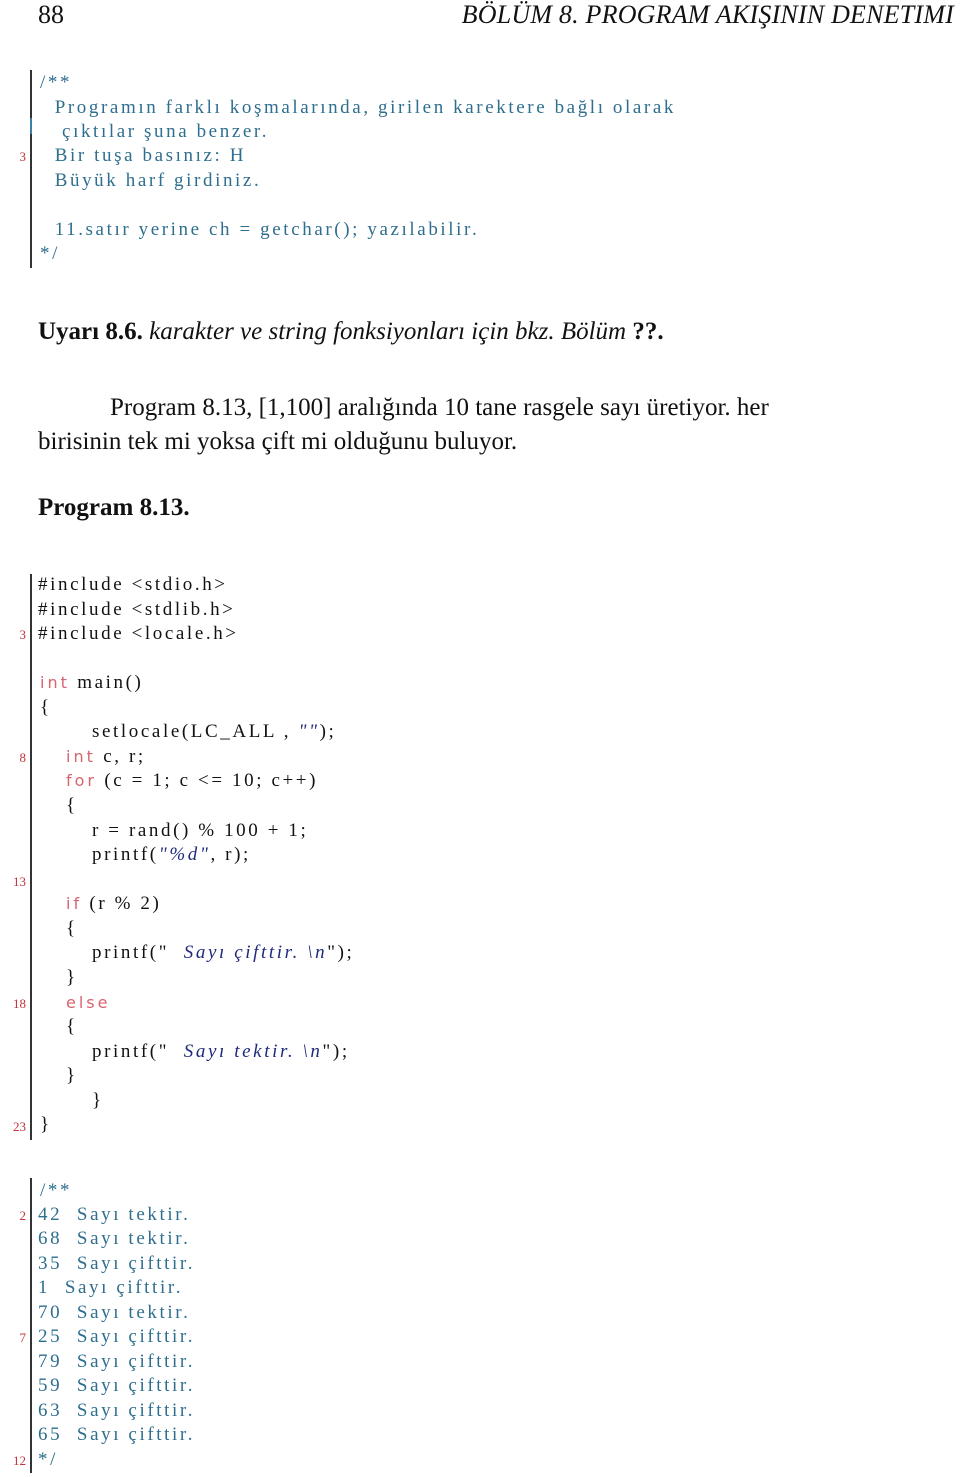 This screenshot has width=960, height=1477. What do you see at coordinates (48, 1459) in the screenshot?
I see `code-line: */` at bounding box center [48, 1459].